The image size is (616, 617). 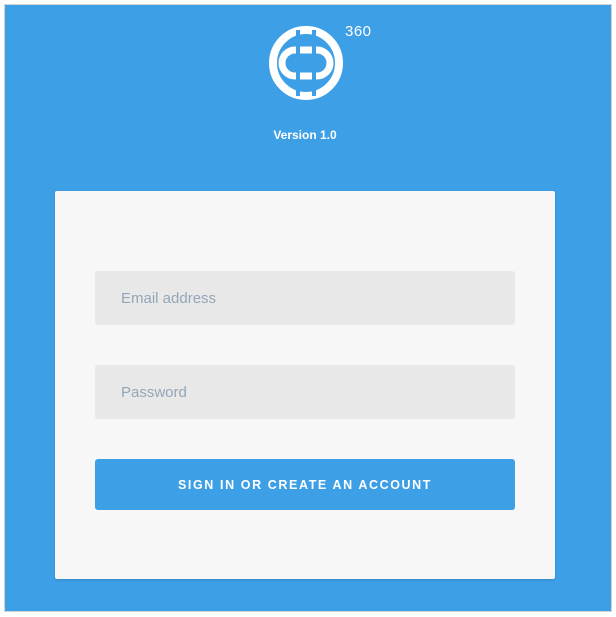 I want to click on logo-suffix: 360, so click(x=358, y=31).